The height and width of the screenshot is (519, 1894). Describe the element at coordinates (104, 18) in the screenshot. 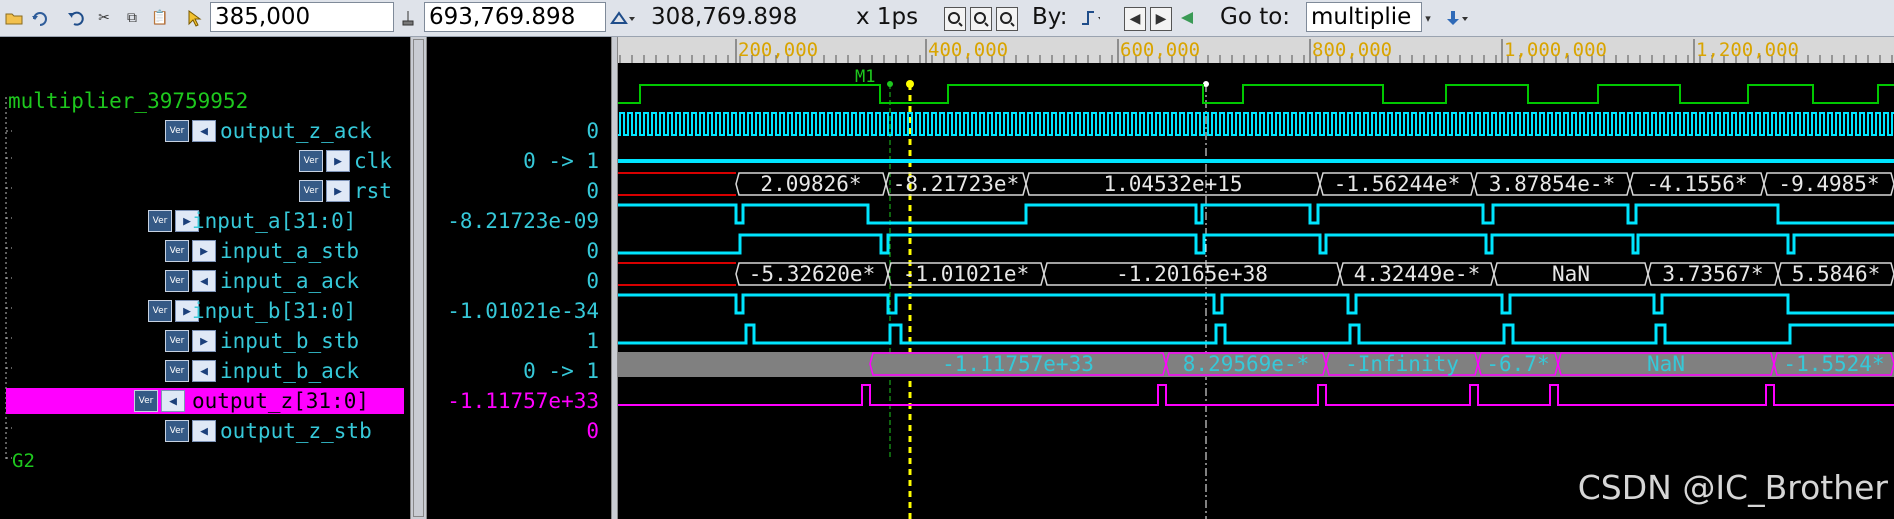

I see `cut-icon: ✂` at that location.